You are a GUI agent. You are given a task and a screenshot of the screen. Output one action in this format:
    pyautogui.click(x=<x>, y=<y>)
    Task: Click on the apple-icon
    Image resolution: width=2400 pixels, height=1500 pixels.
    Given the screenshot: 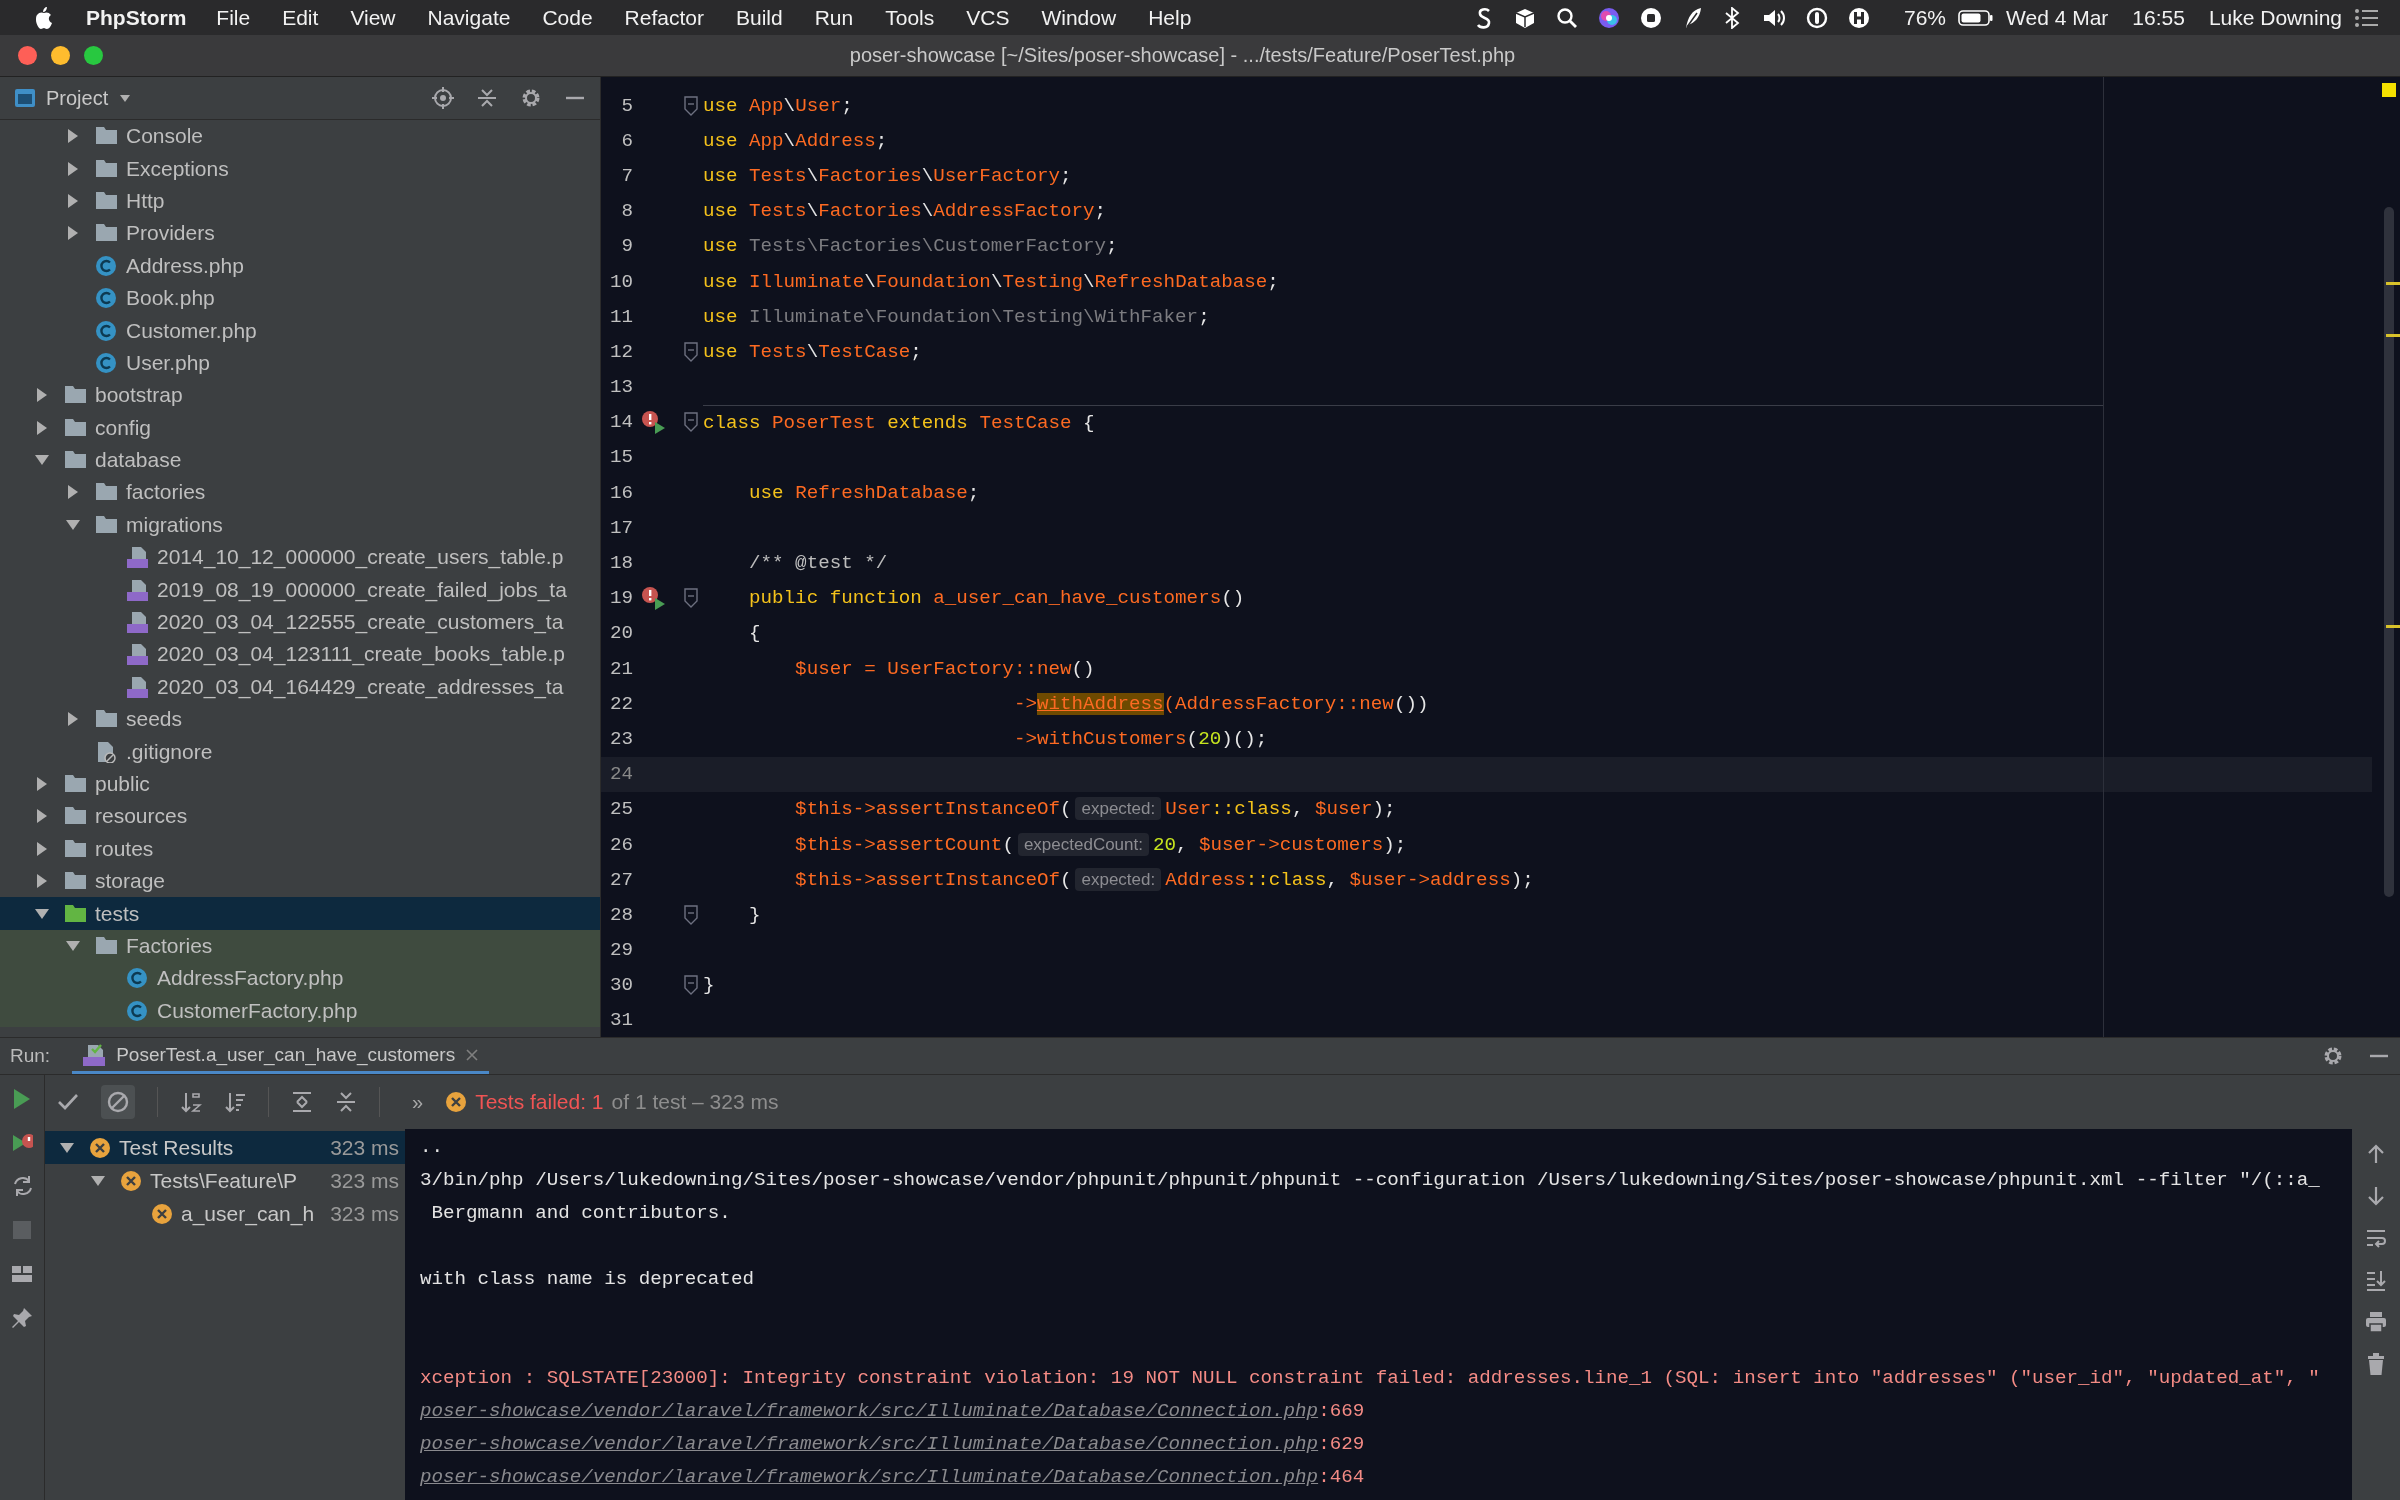 What is the action you would take?
    pyautogui.click(x=44, y=17)
    